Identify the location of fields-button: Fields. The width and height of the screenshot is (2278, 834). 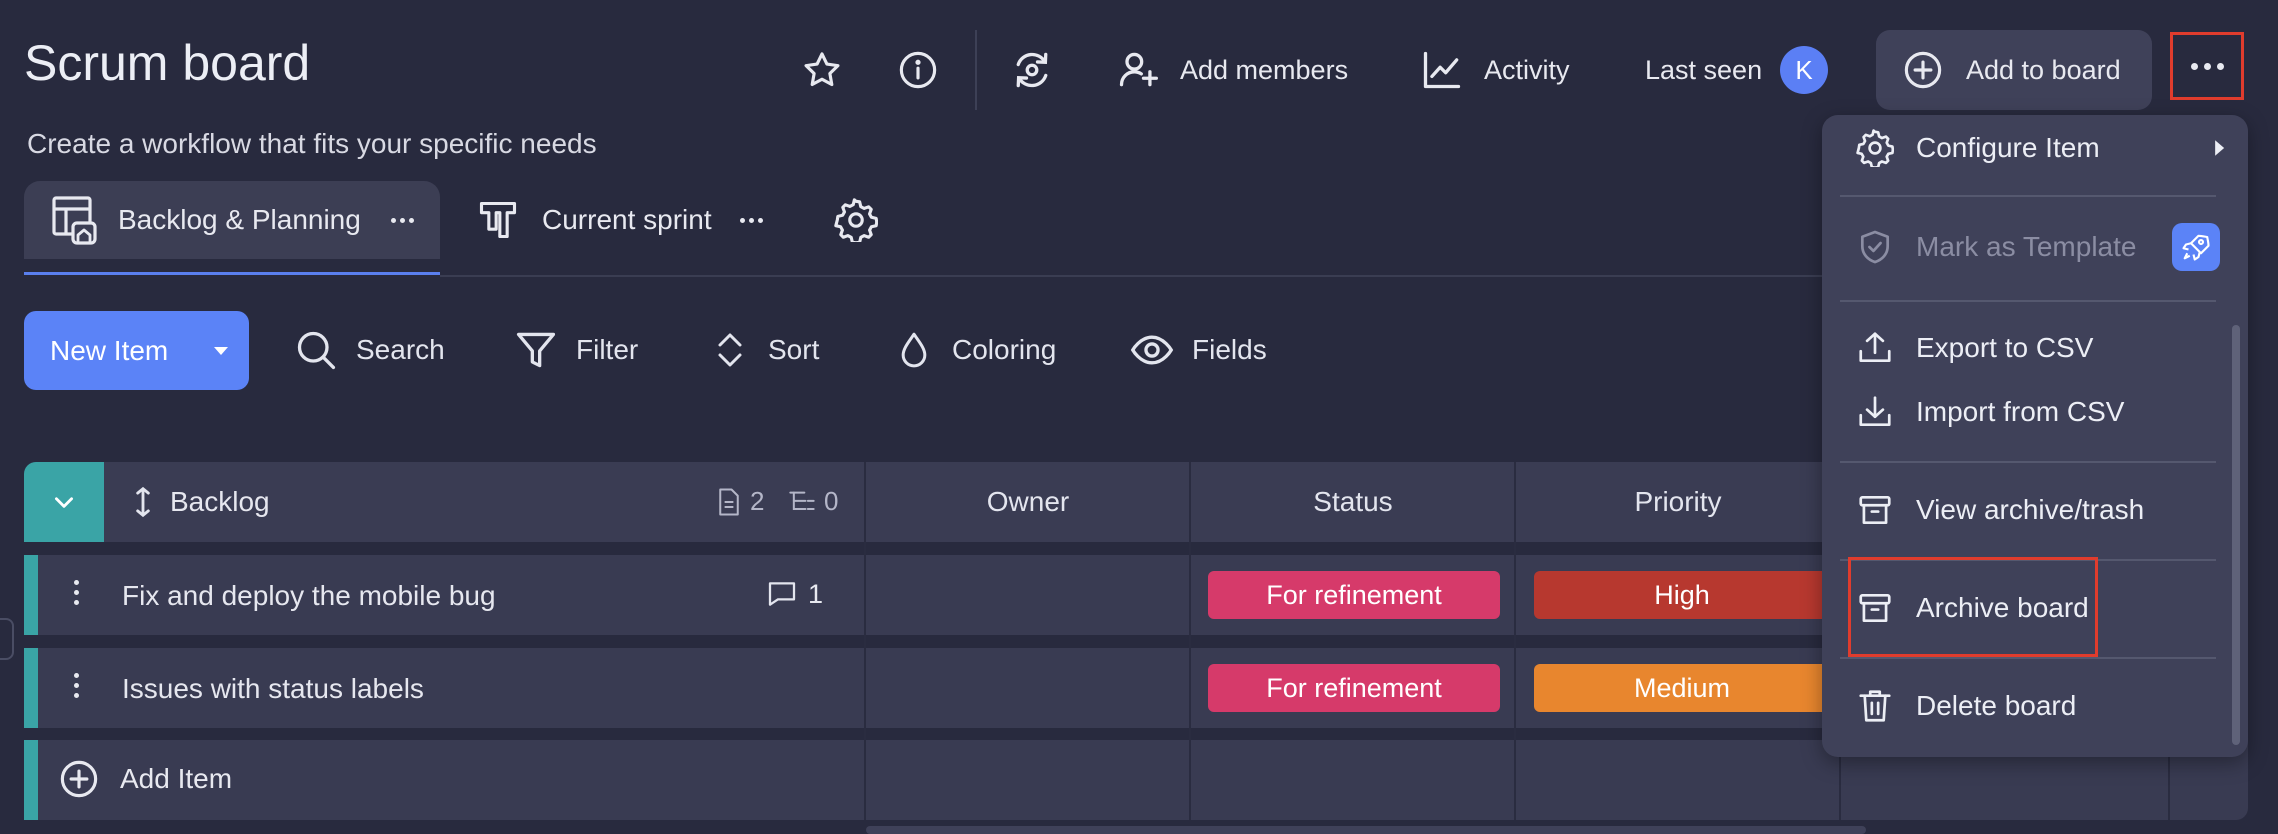
(1198, 350).